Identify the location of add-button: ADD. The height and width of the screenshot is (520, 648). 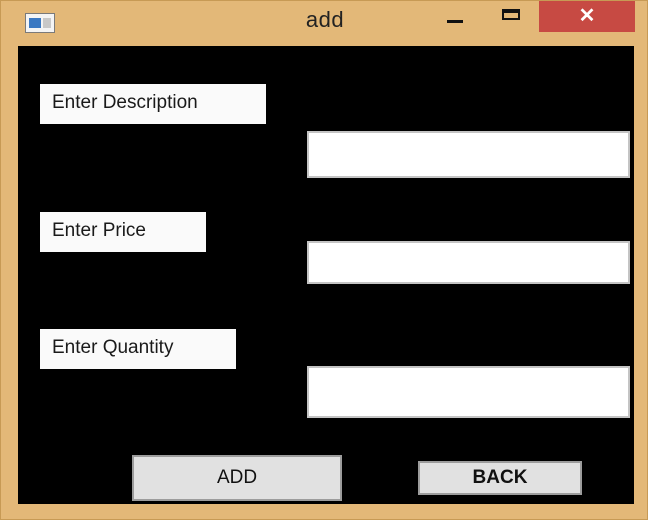
(237, 478).